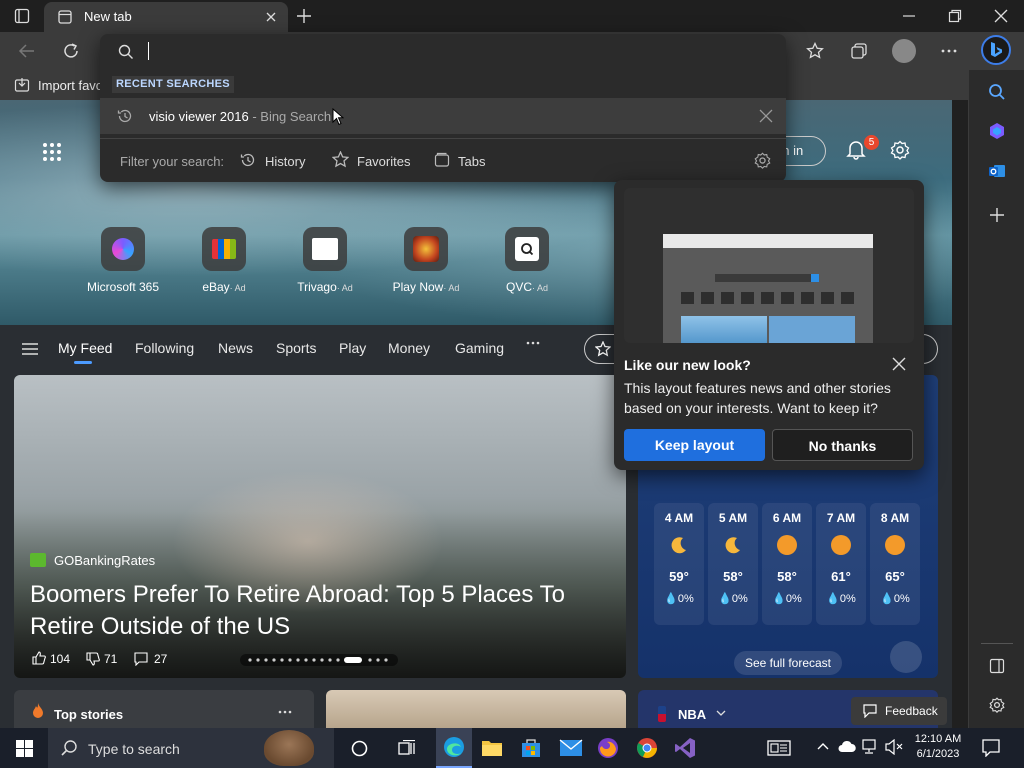 This screenshot has height=768, width=1024. I want to click on feedback-button: Feedback, so click(899, 711).